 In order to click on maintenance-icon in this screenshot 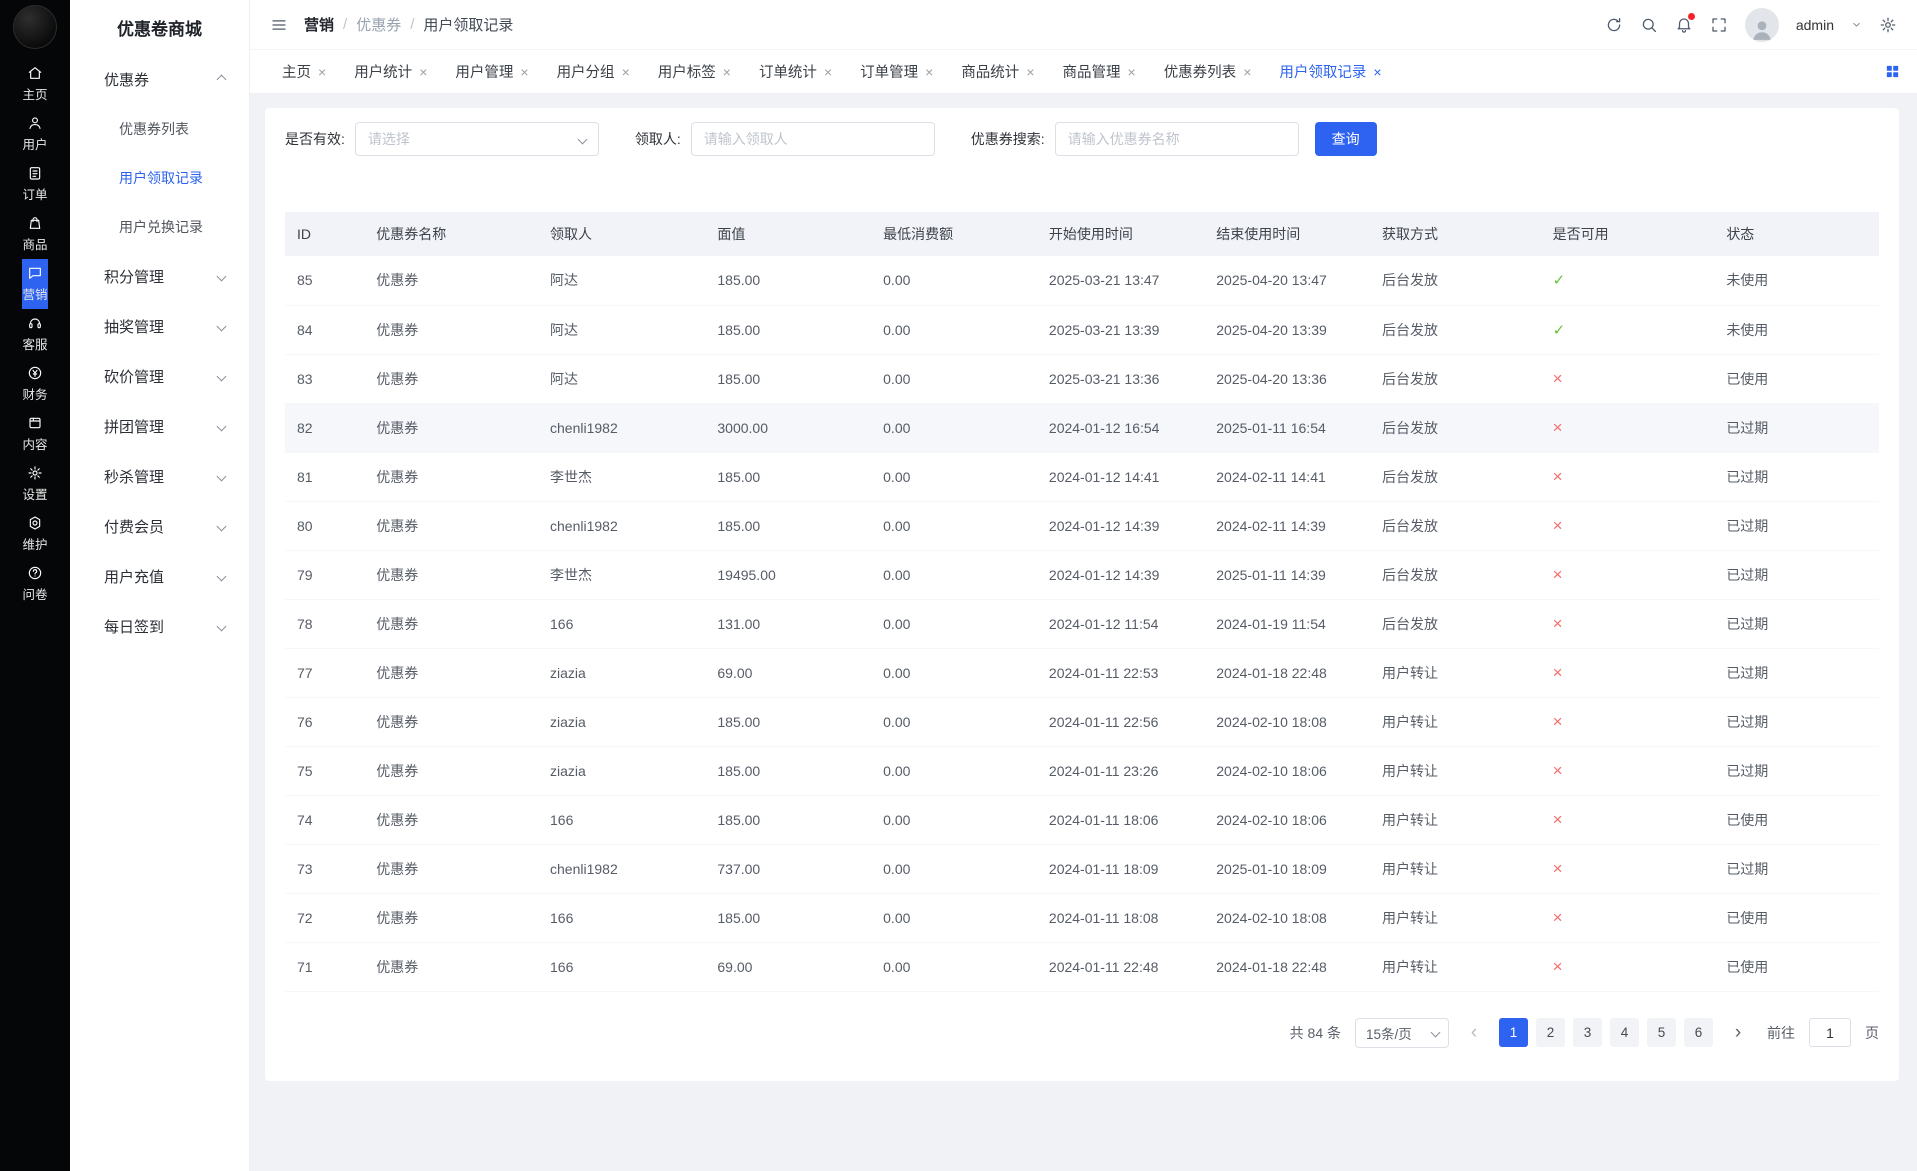, I will do `click(35, 523)`.